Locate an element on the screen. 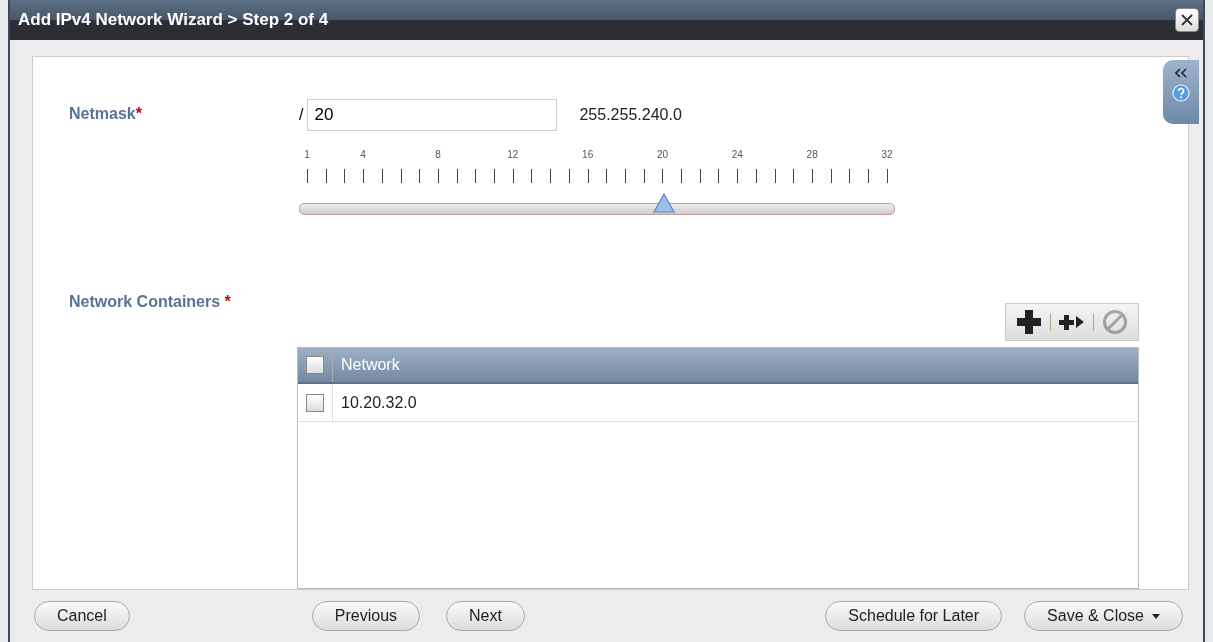 The image size is (1213, 642). footer-button: Next is located at coordinates (485, 616).